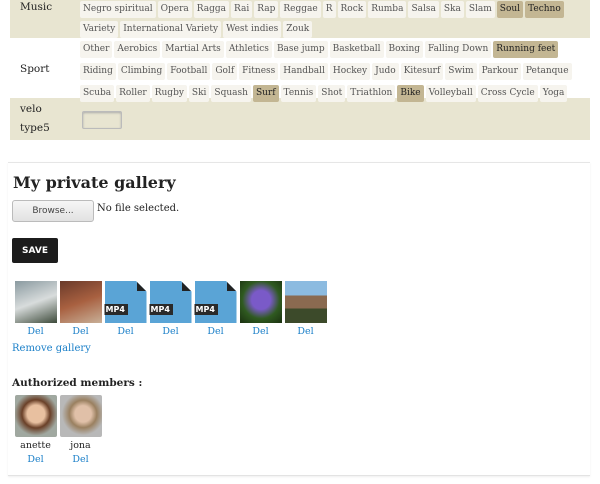  I want to click on velo-row: velo type5, so click(300, 119).